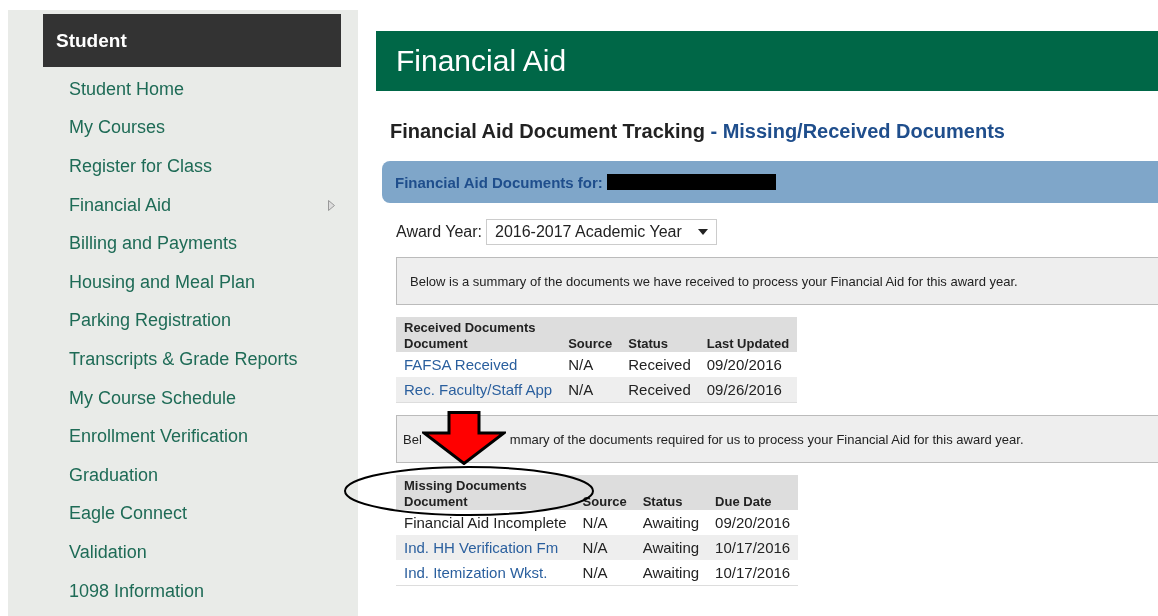 Image resolution: width=1158 pixels, height=616 pixels. What do you see at coordinates (470, 327) in the screenshot?
I see `table-caption: Received Documents` at bounding box center [470, 327].